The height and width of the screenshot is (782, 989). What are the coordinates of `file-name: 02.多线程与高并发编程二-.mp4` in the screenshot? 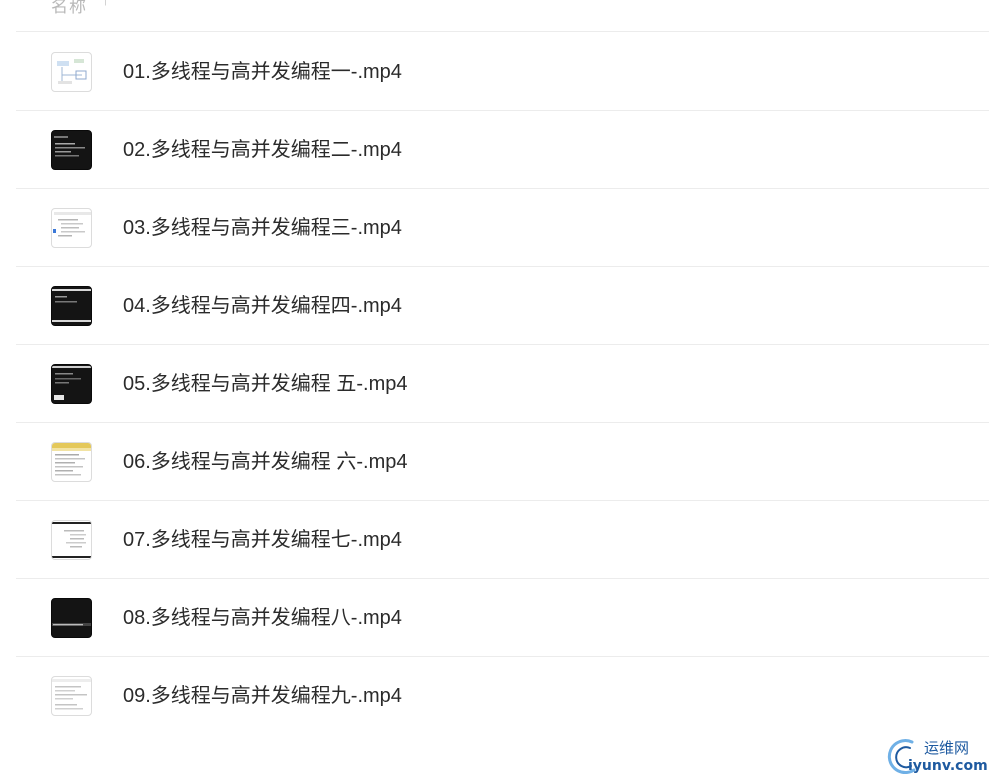 It's located at (262, 150).